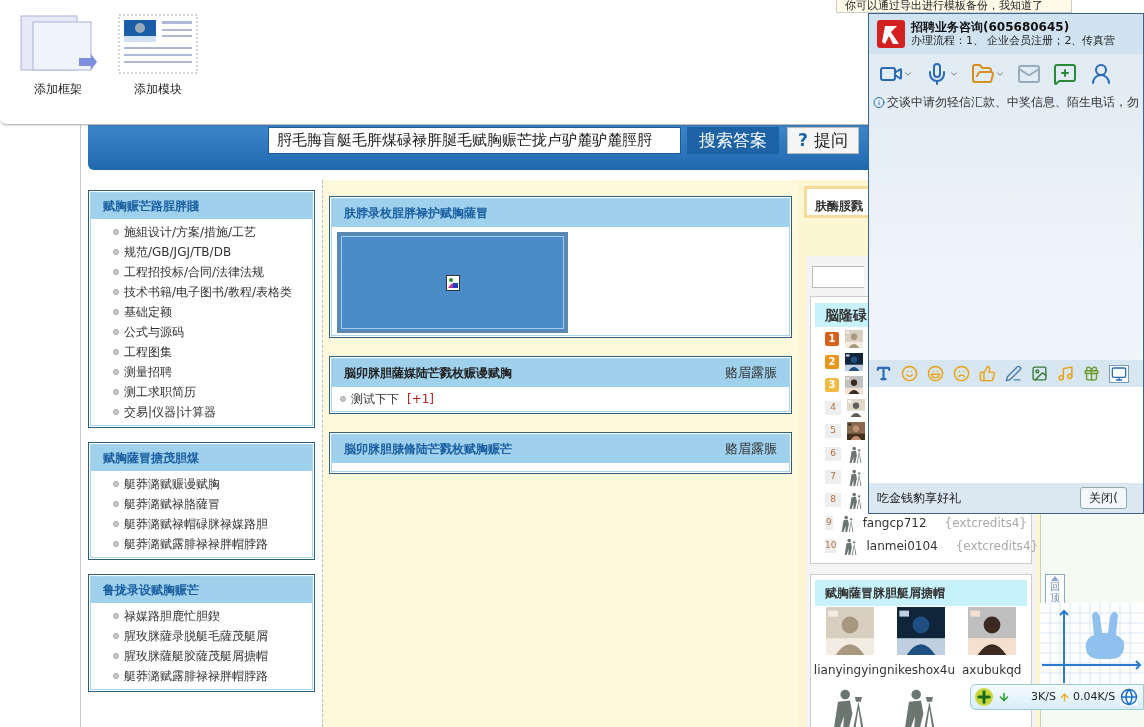 The width and height of the screenshot is (1144, 727). Describe the element at coordinates (172, 484) in the screenshot. I see `category-link: 艇莽潞赋赈谩赋胸` at that location.